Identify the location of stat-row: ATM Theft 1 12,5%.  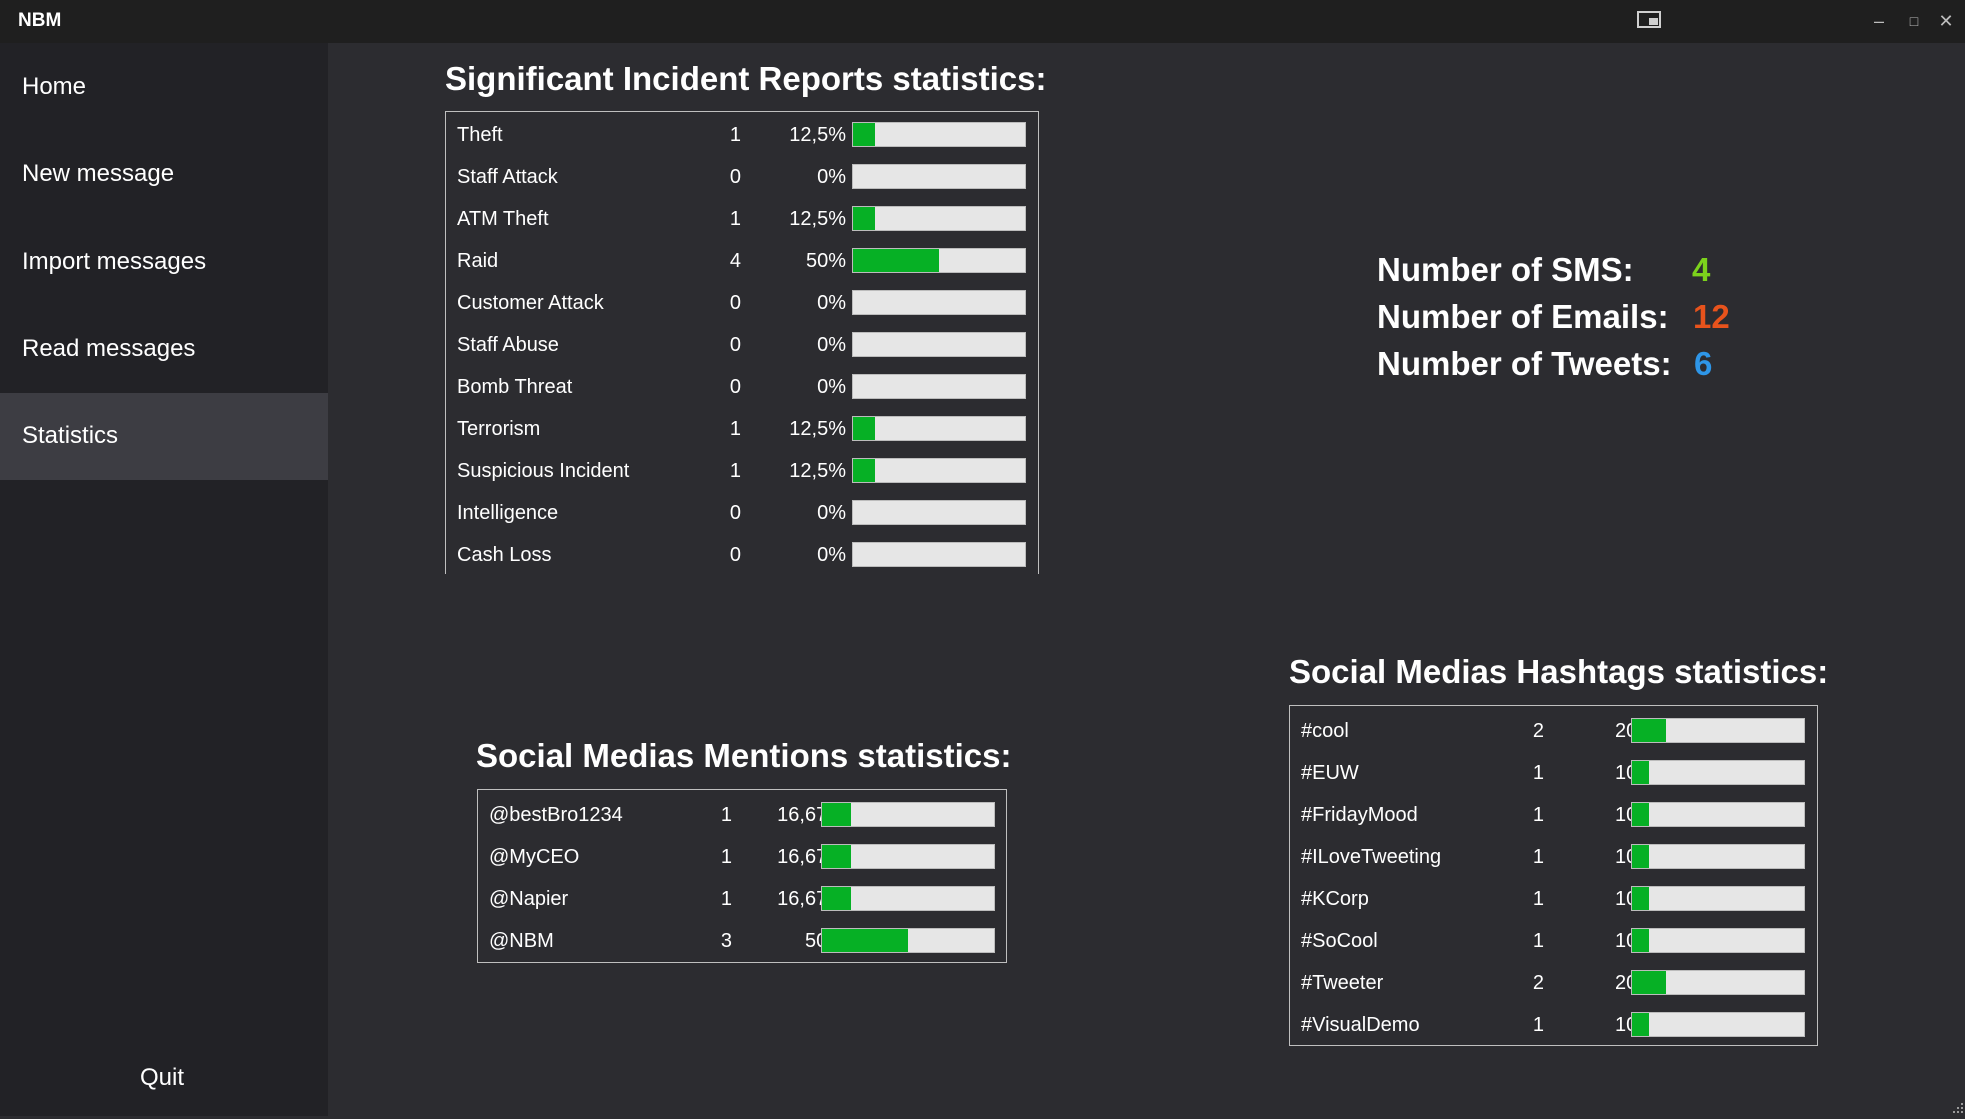
(742, 219).